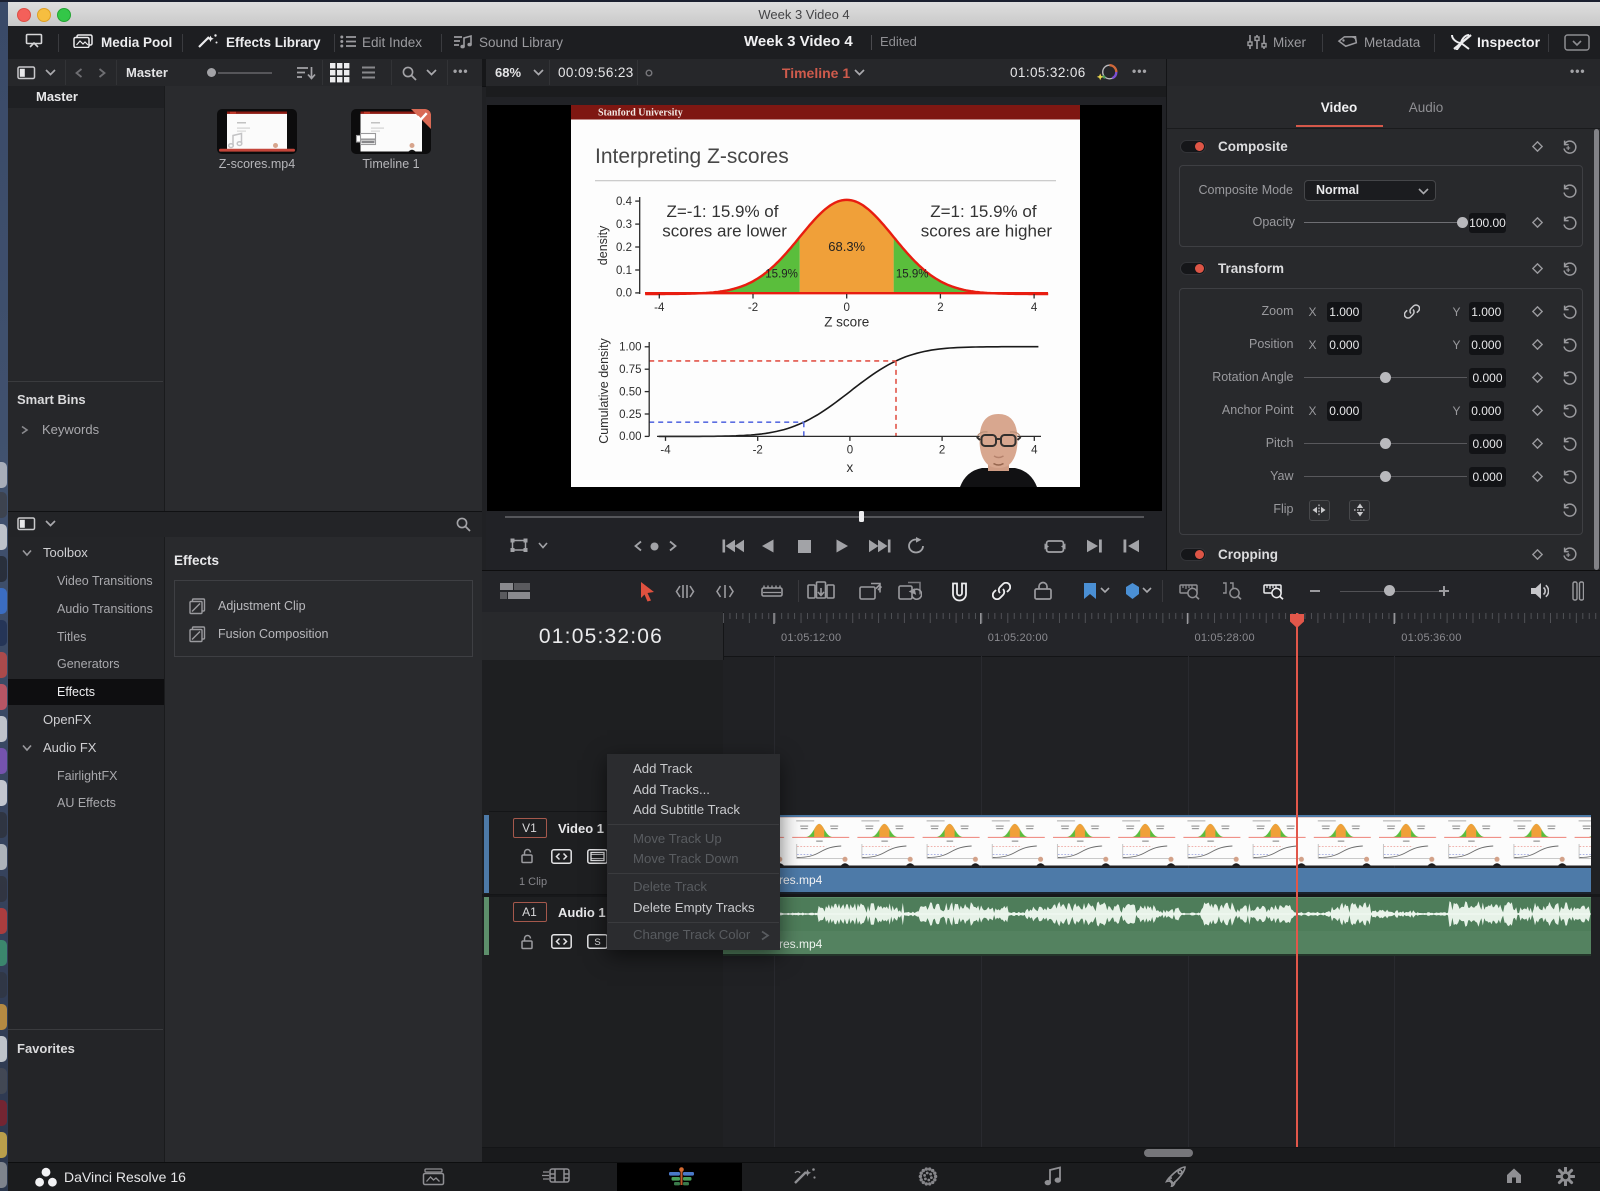 The image size is (1600, 1191). I want to click on svg-text: 0.75, so click(630, 370).